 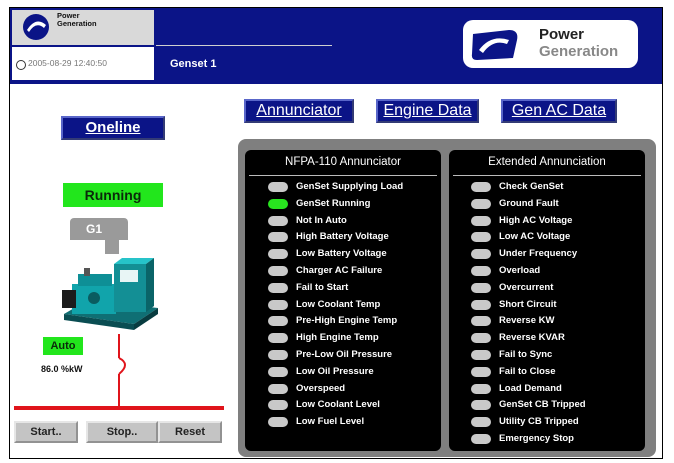 I want to click on nfpa-title: NFPA-110 Annunciator, so click(x=343, y=162).